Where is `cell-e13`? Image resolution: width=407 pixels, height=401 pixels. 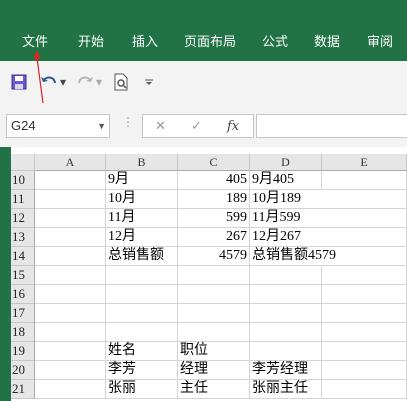 cell-e13 is located at coordinates (364, 237).